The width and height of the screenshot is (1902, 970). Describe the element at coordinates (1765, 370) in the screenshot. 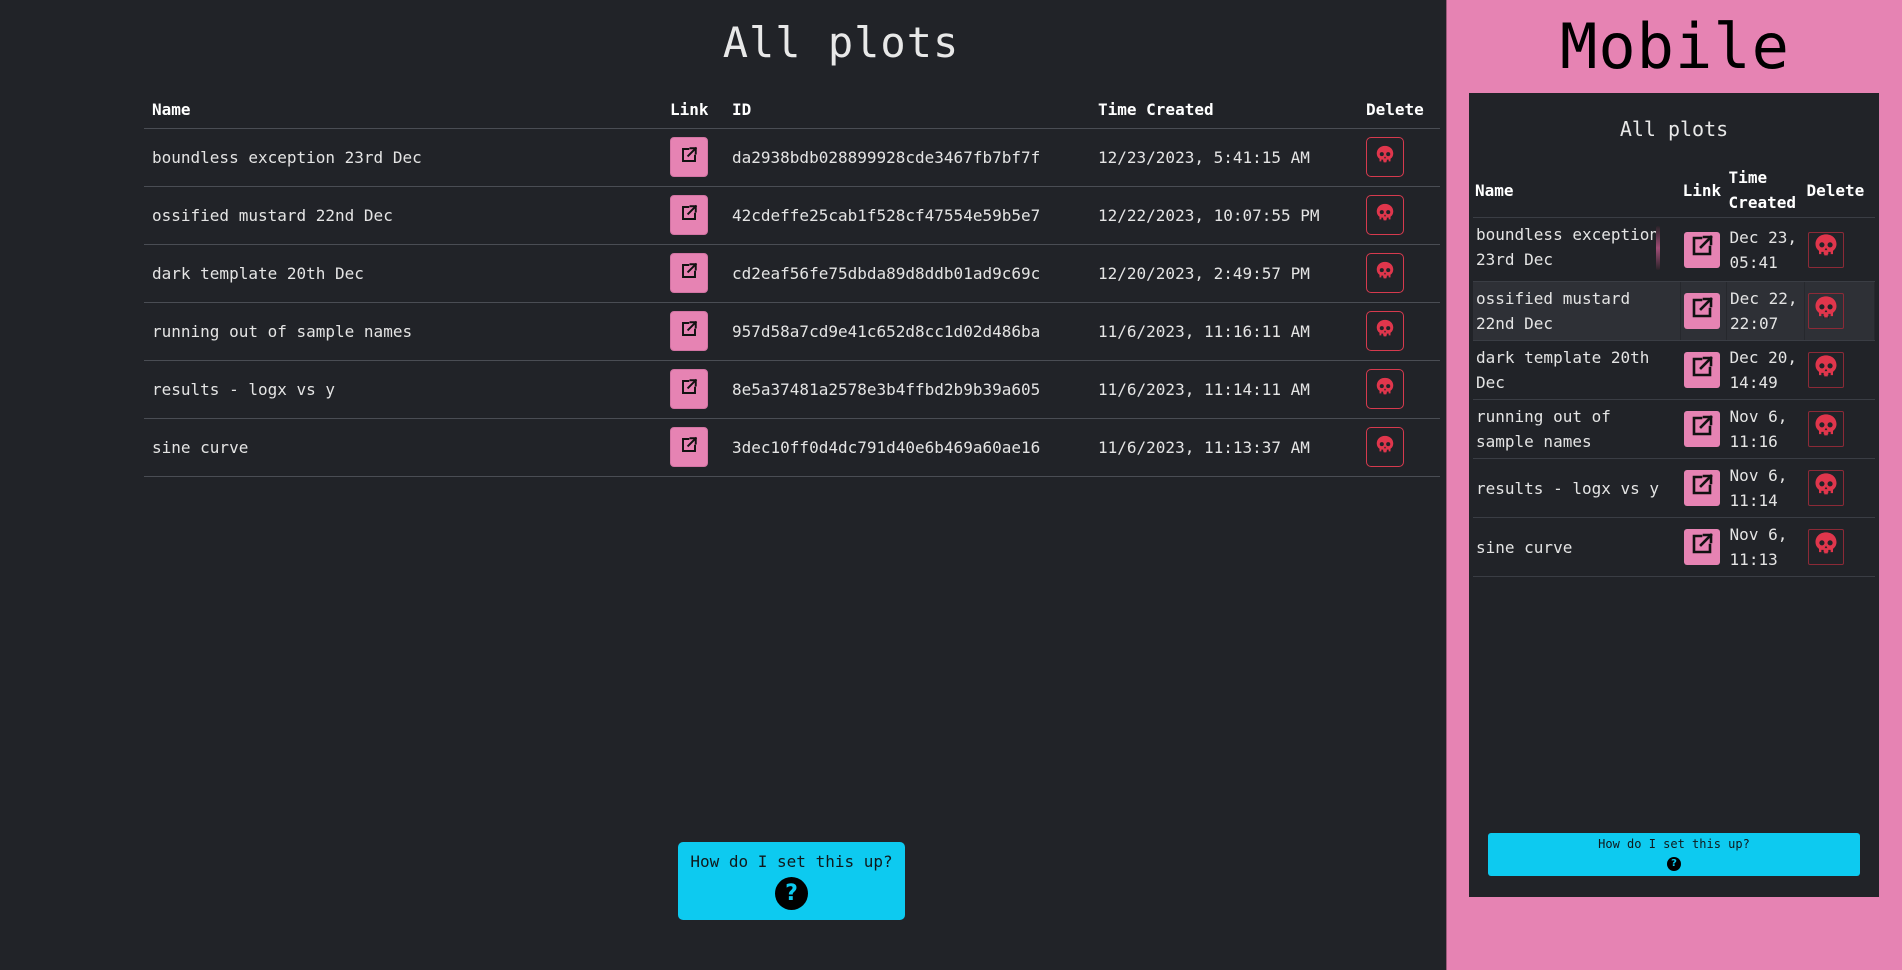

I see `mobile-time-created: Dec 20, 14:49` at that location.